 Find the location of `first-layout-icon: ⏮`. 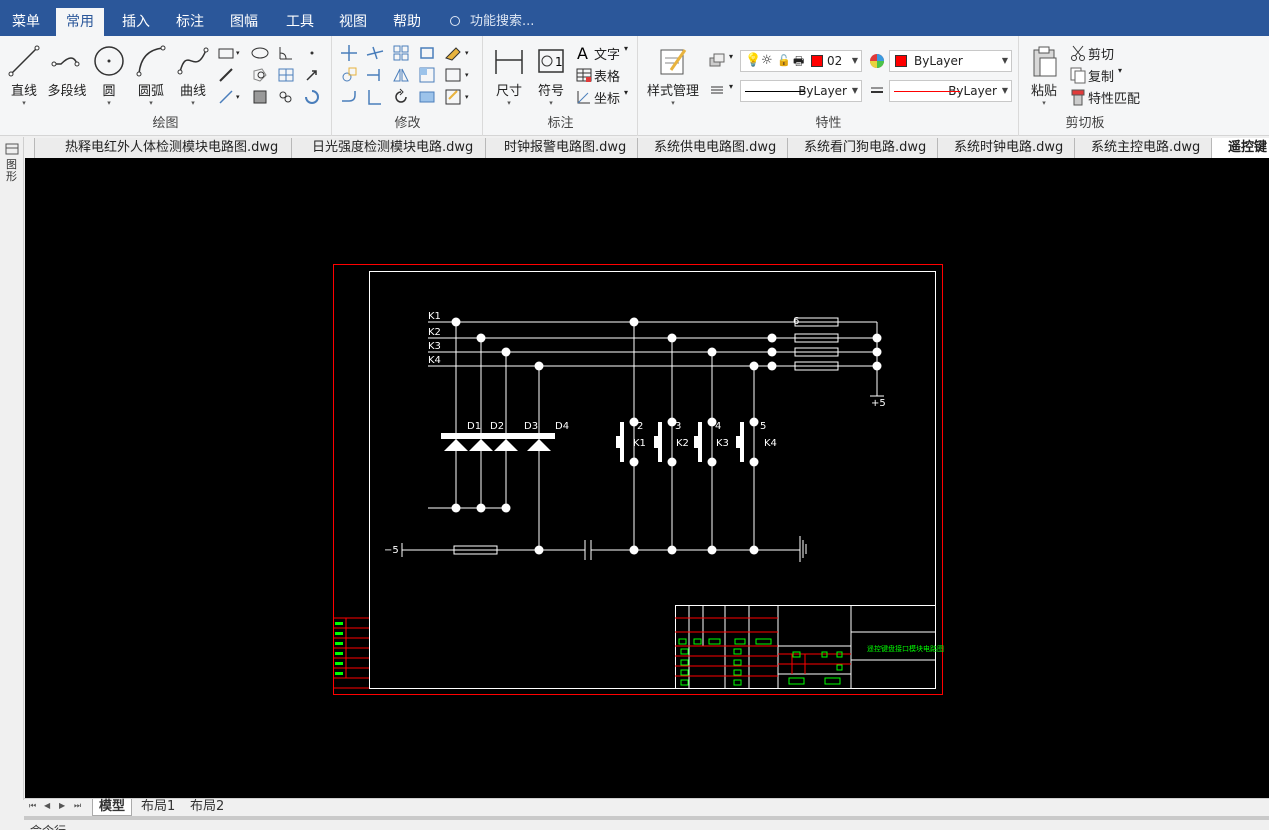

first-layout-icon: ⏮ is located at coordinates (32, 806).